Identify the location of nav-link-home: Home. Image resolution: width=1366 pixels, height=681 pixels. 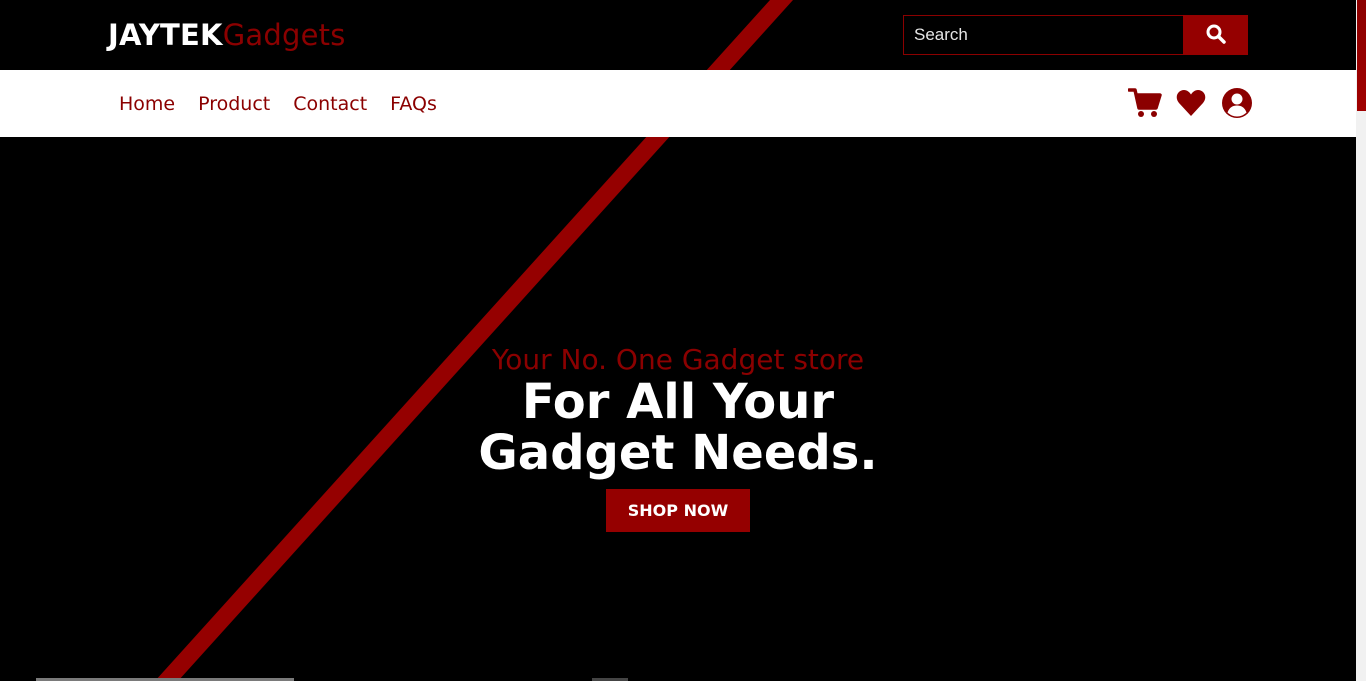
(147, 104).